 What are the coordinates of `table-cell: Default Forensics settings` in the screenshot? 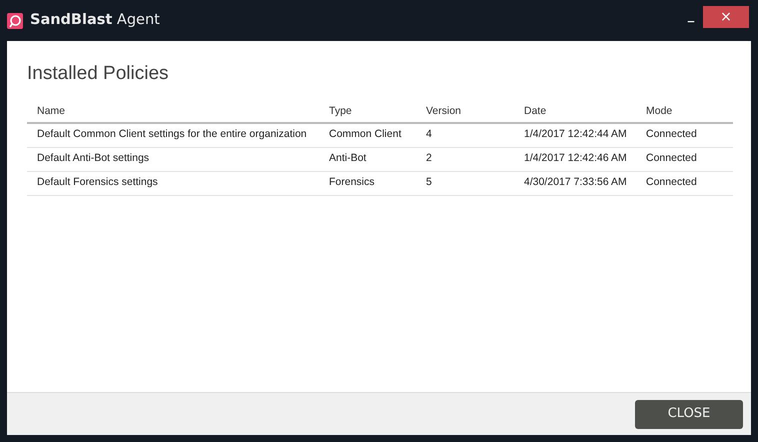 It's located at (173, 184).